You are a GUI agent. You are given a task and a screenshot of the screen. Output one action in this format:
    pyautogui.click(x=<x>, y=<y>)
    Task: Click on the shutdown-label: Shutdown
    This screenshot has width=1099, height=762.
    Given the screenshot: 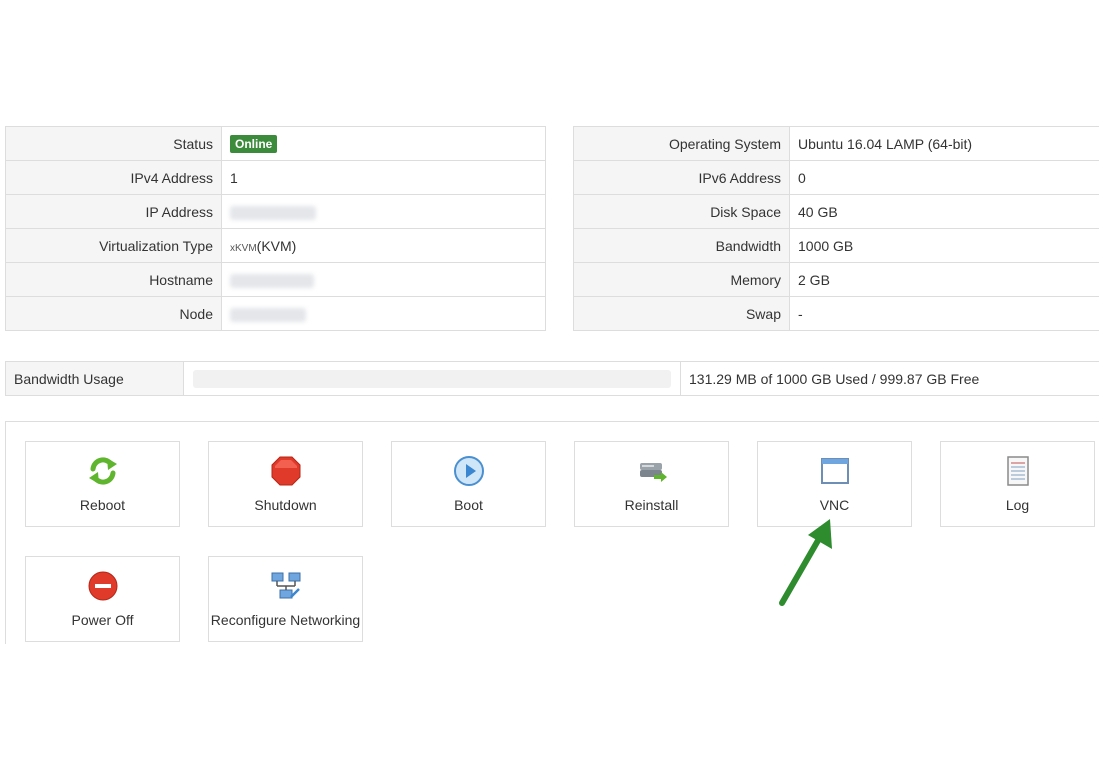 What is the action you would take?
    pyautogui.click(x=285, y=505)
    